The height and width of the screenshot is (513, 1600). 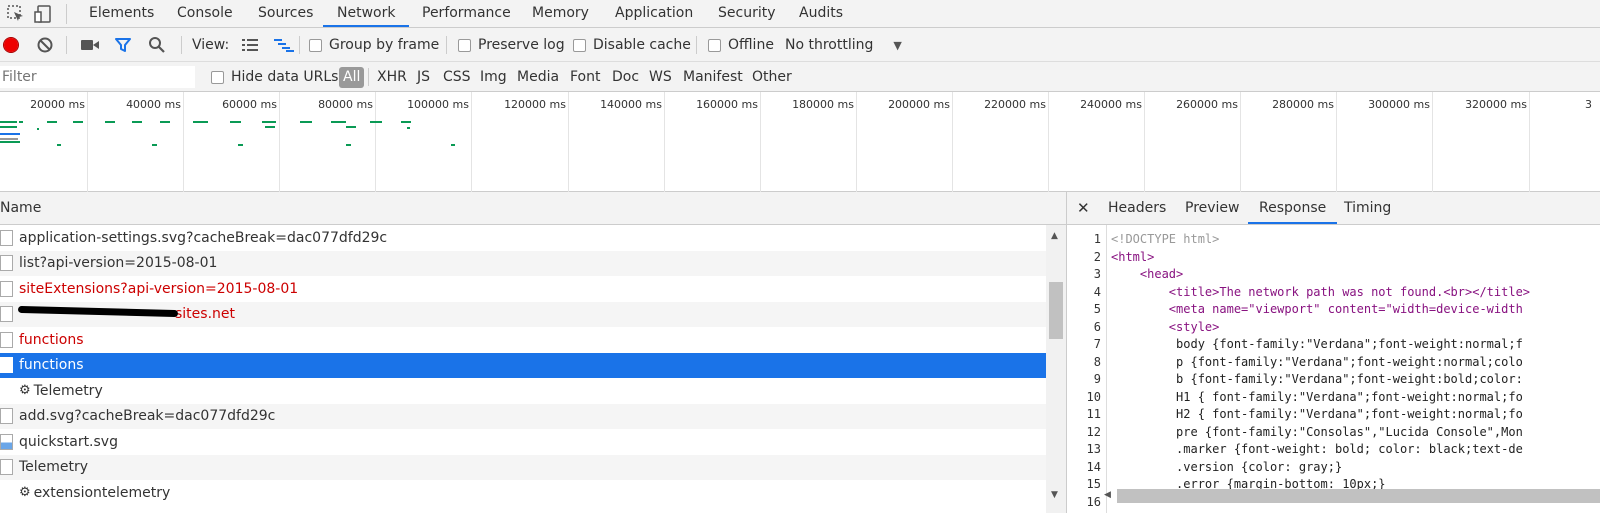 What do you see at coordinates (384, 45) in the screenshot?
I see `group-by-frame-label: Group by frame` at bounding box center [384, 45].